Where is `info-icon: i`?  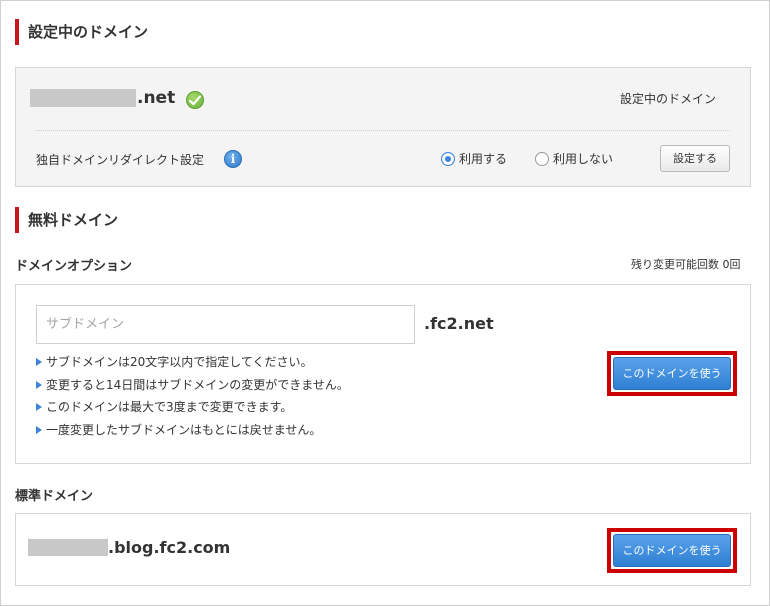
info-icon: i is located at coordinates (233, 159).